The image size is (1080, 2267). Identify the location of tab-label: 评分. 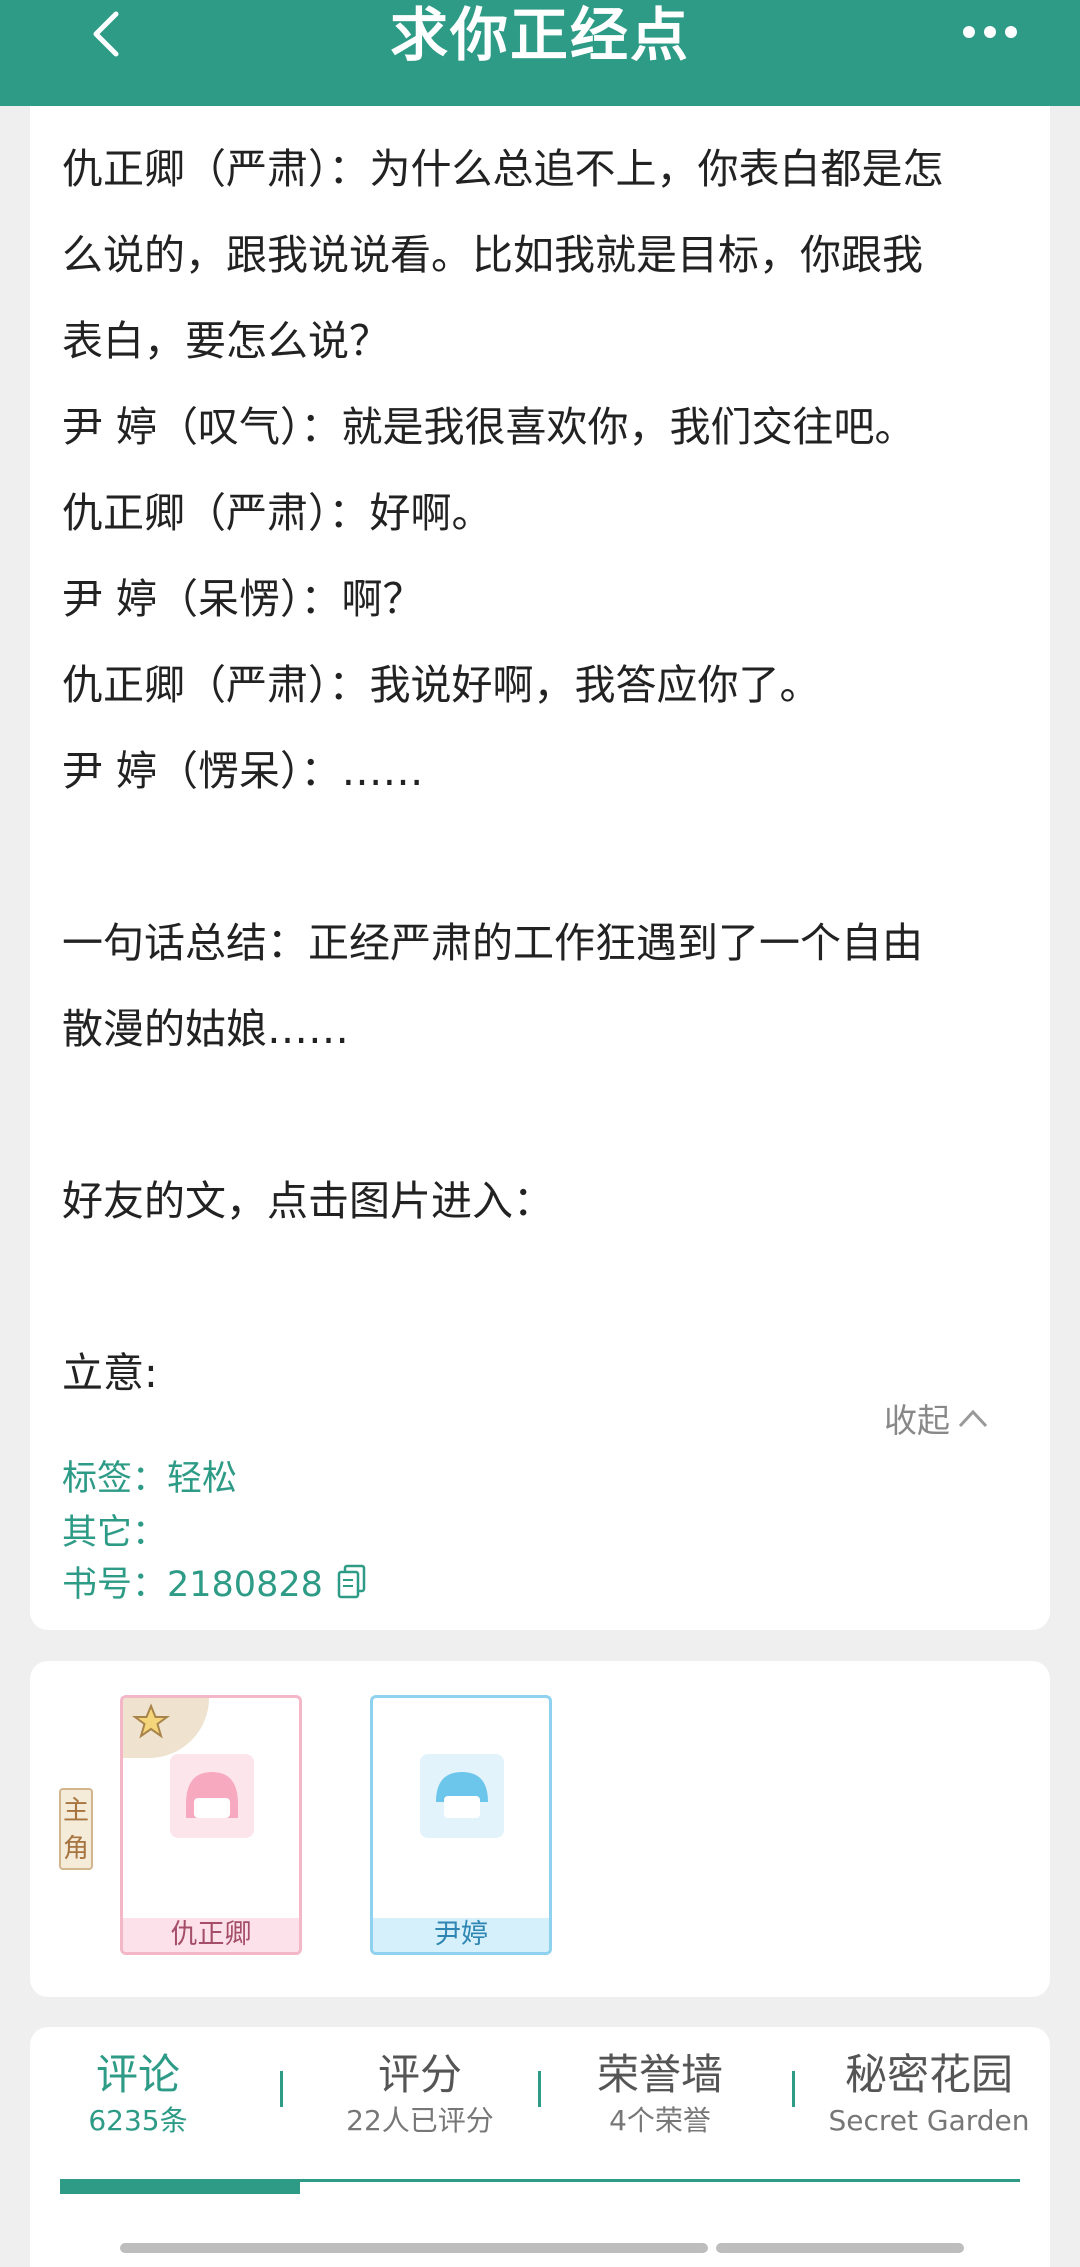
(419, 2074).